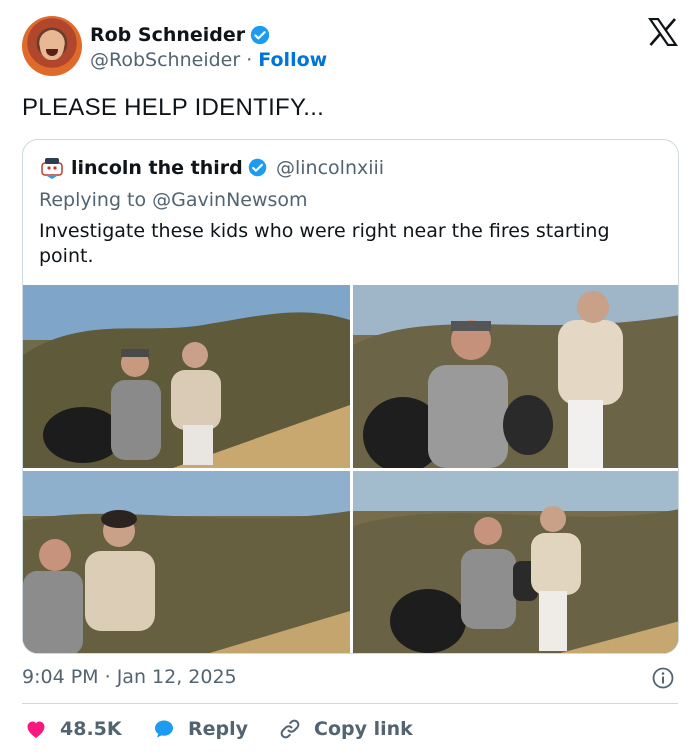 The image size is (700, 756). I want to click on quote-verified-badge-icon, so click(257, 167).